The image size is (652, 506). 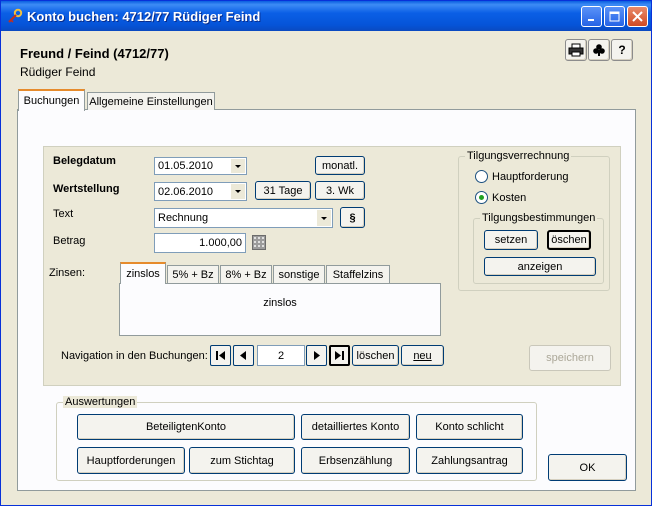 What do you see at coordinates (51, 100) in the screenshot?
I see `tab-buchungen: Buchungen` at bounding box center [51, 100].